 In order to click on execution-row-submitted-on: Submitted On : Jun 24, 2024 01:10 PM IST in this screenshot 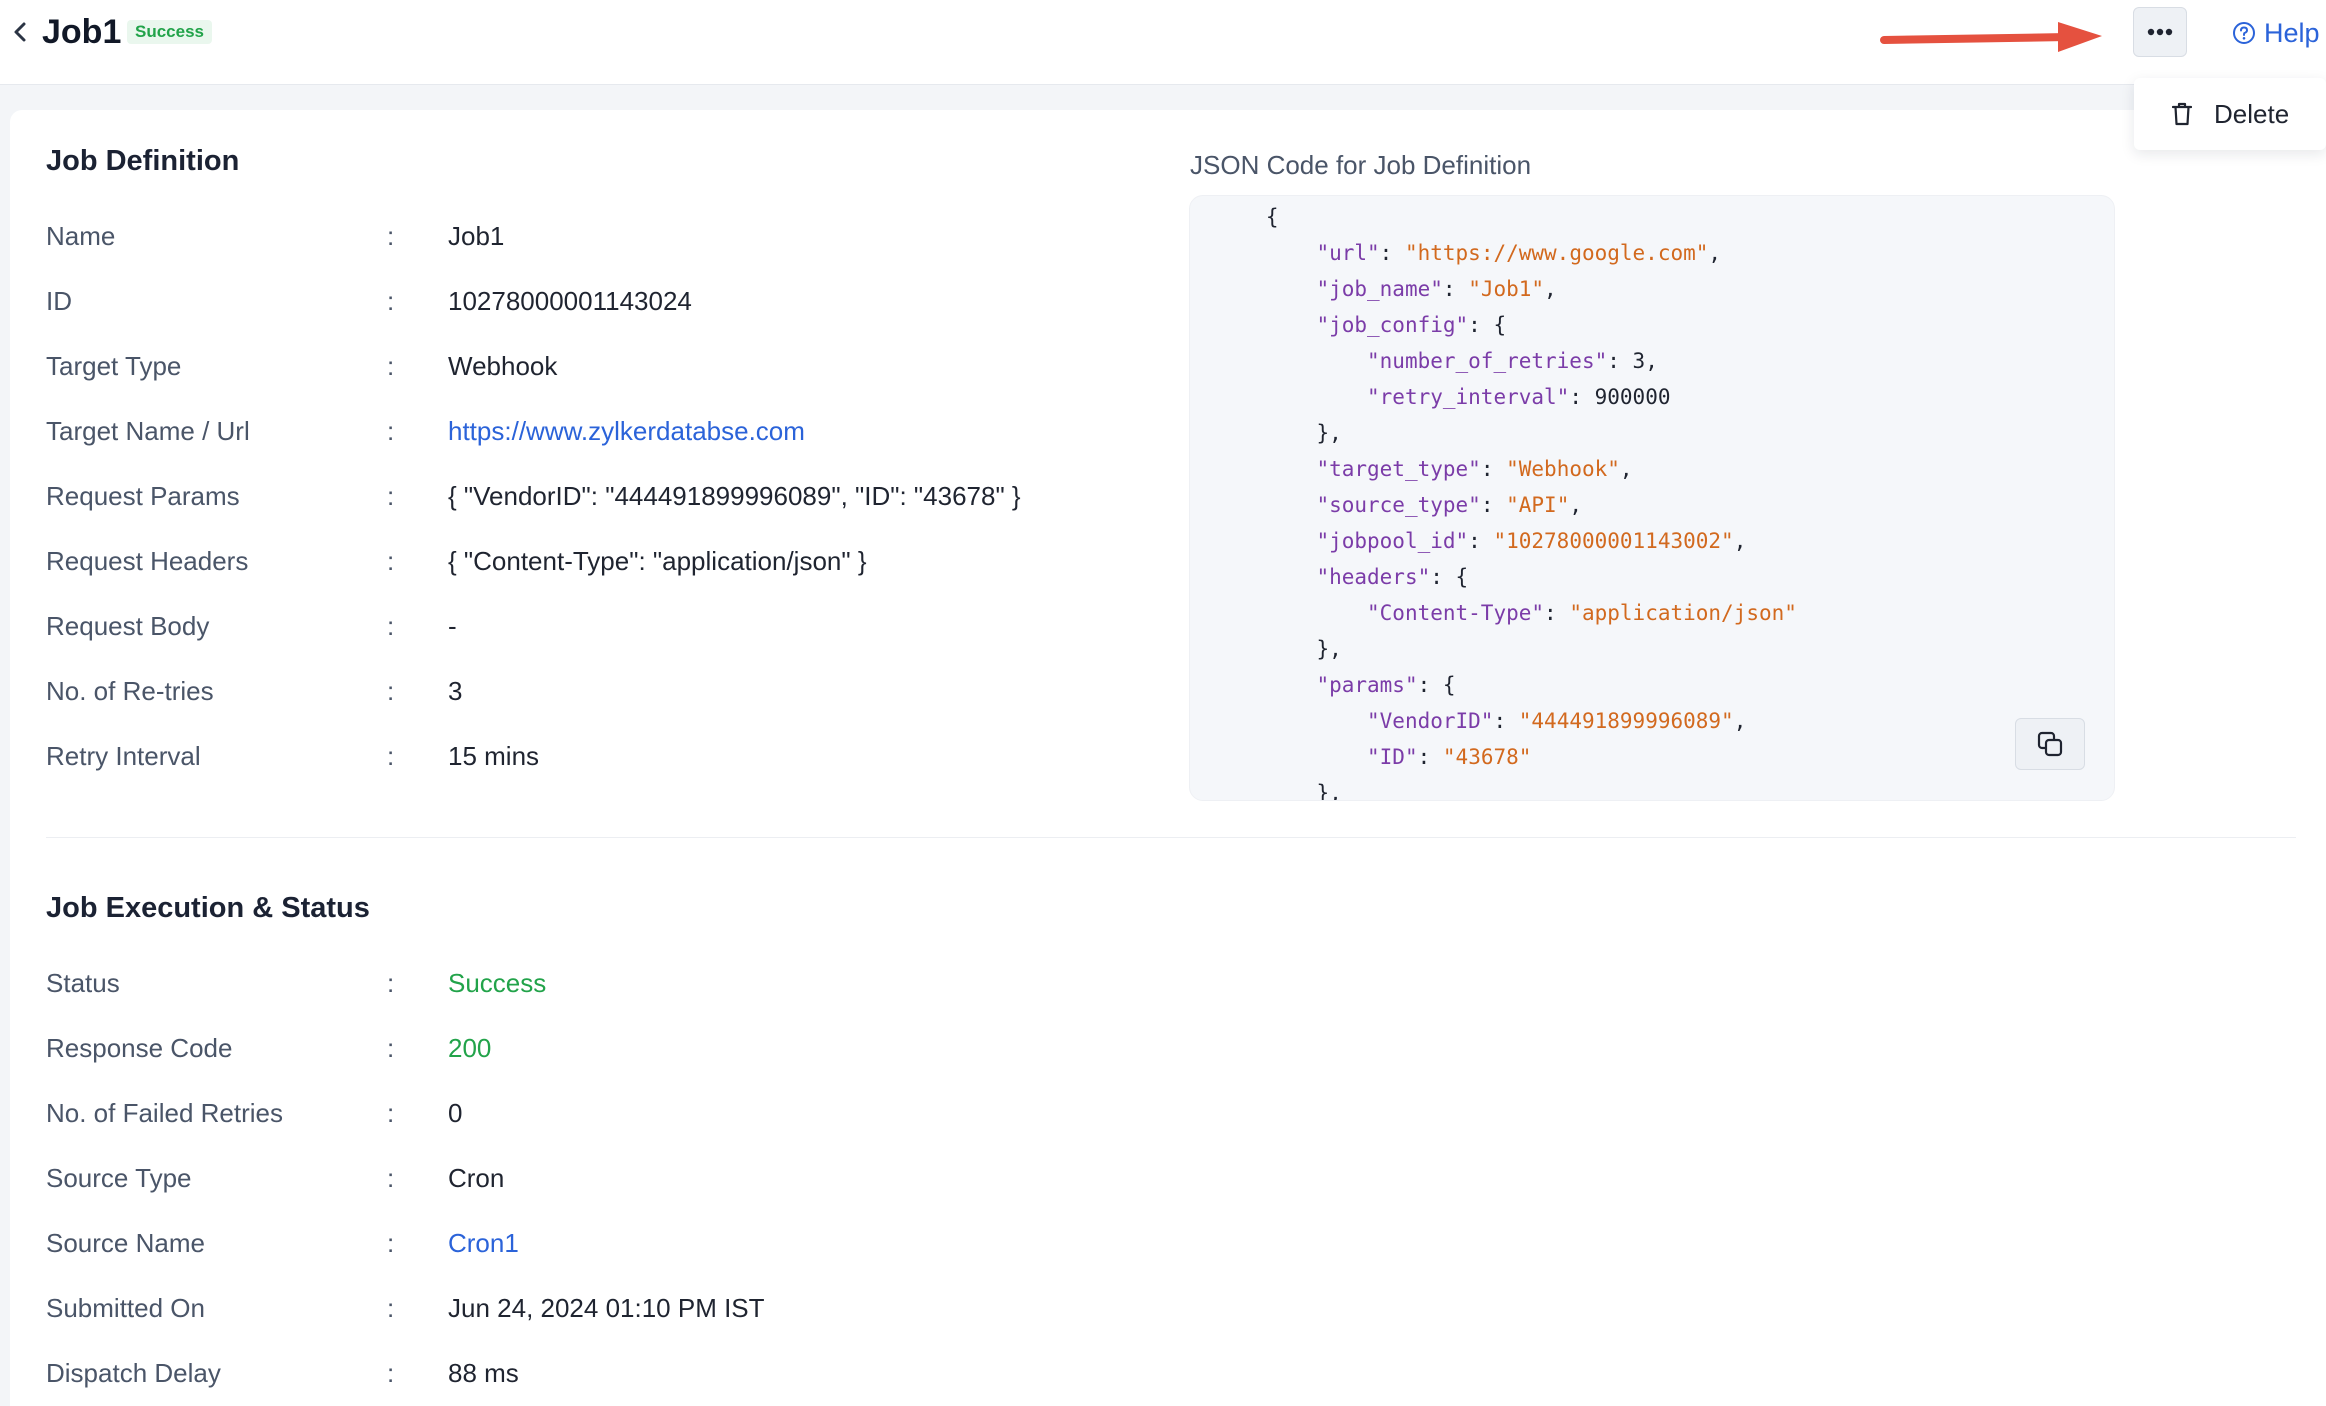, I will do `click(596, 1308)`.